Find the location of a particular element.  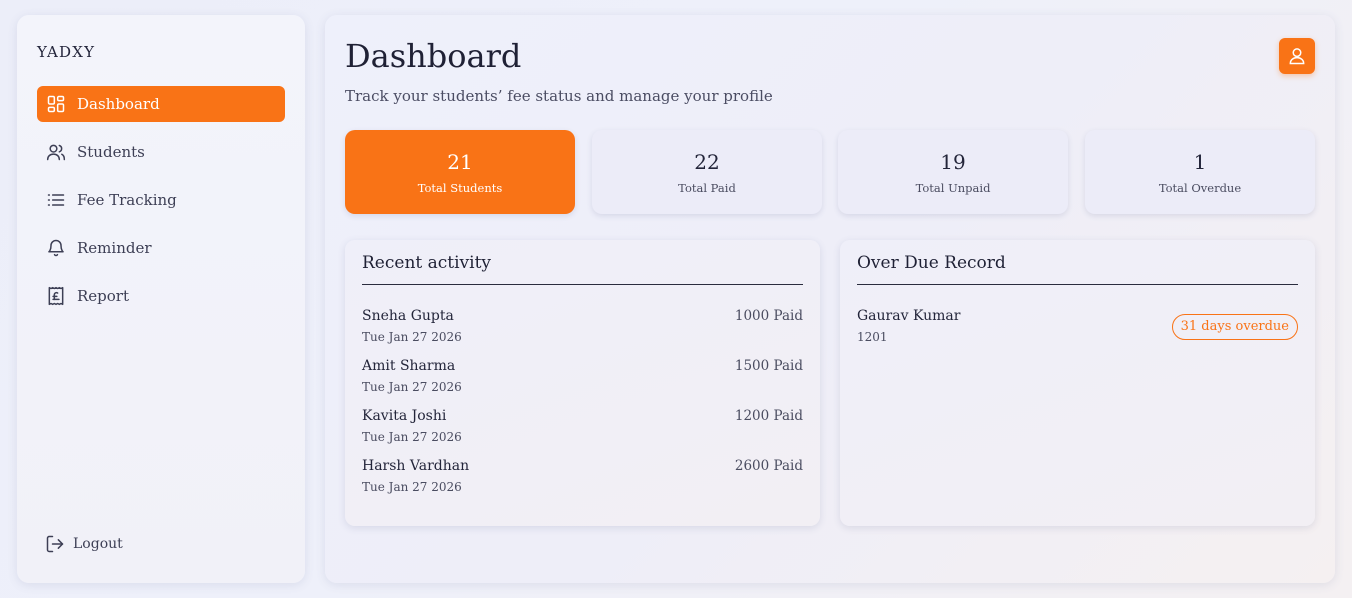

profile-button is located at coordinates (1297, 56).